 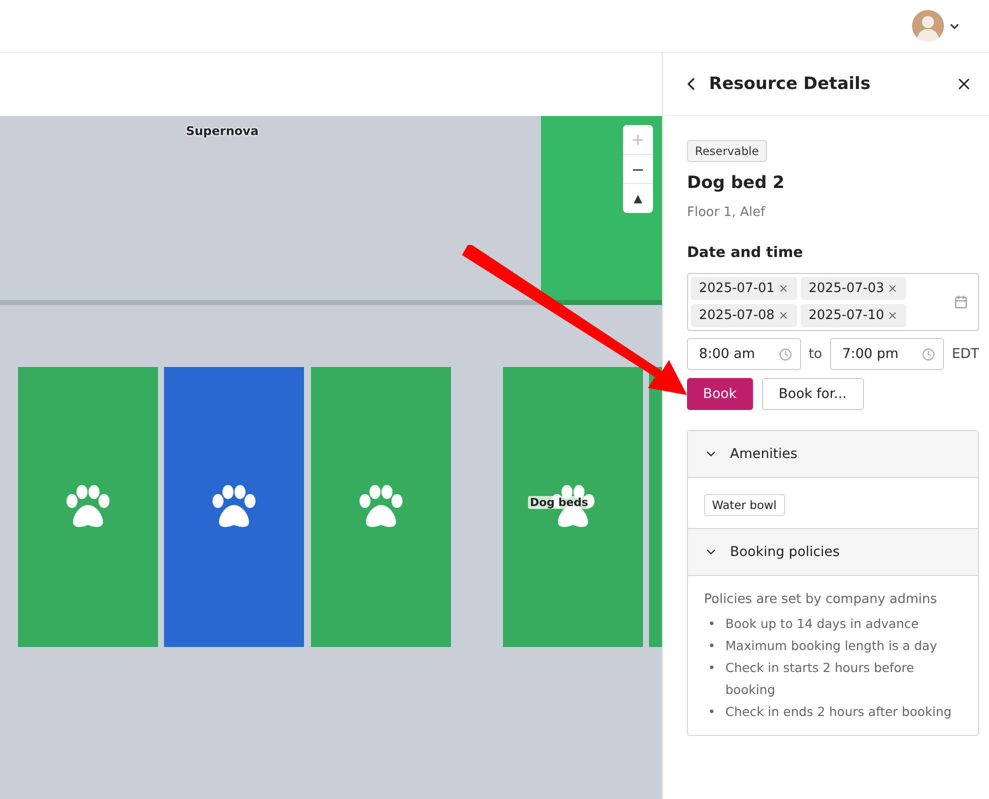 I want to click on room-label: Supernova, so click(x=222, y=131).